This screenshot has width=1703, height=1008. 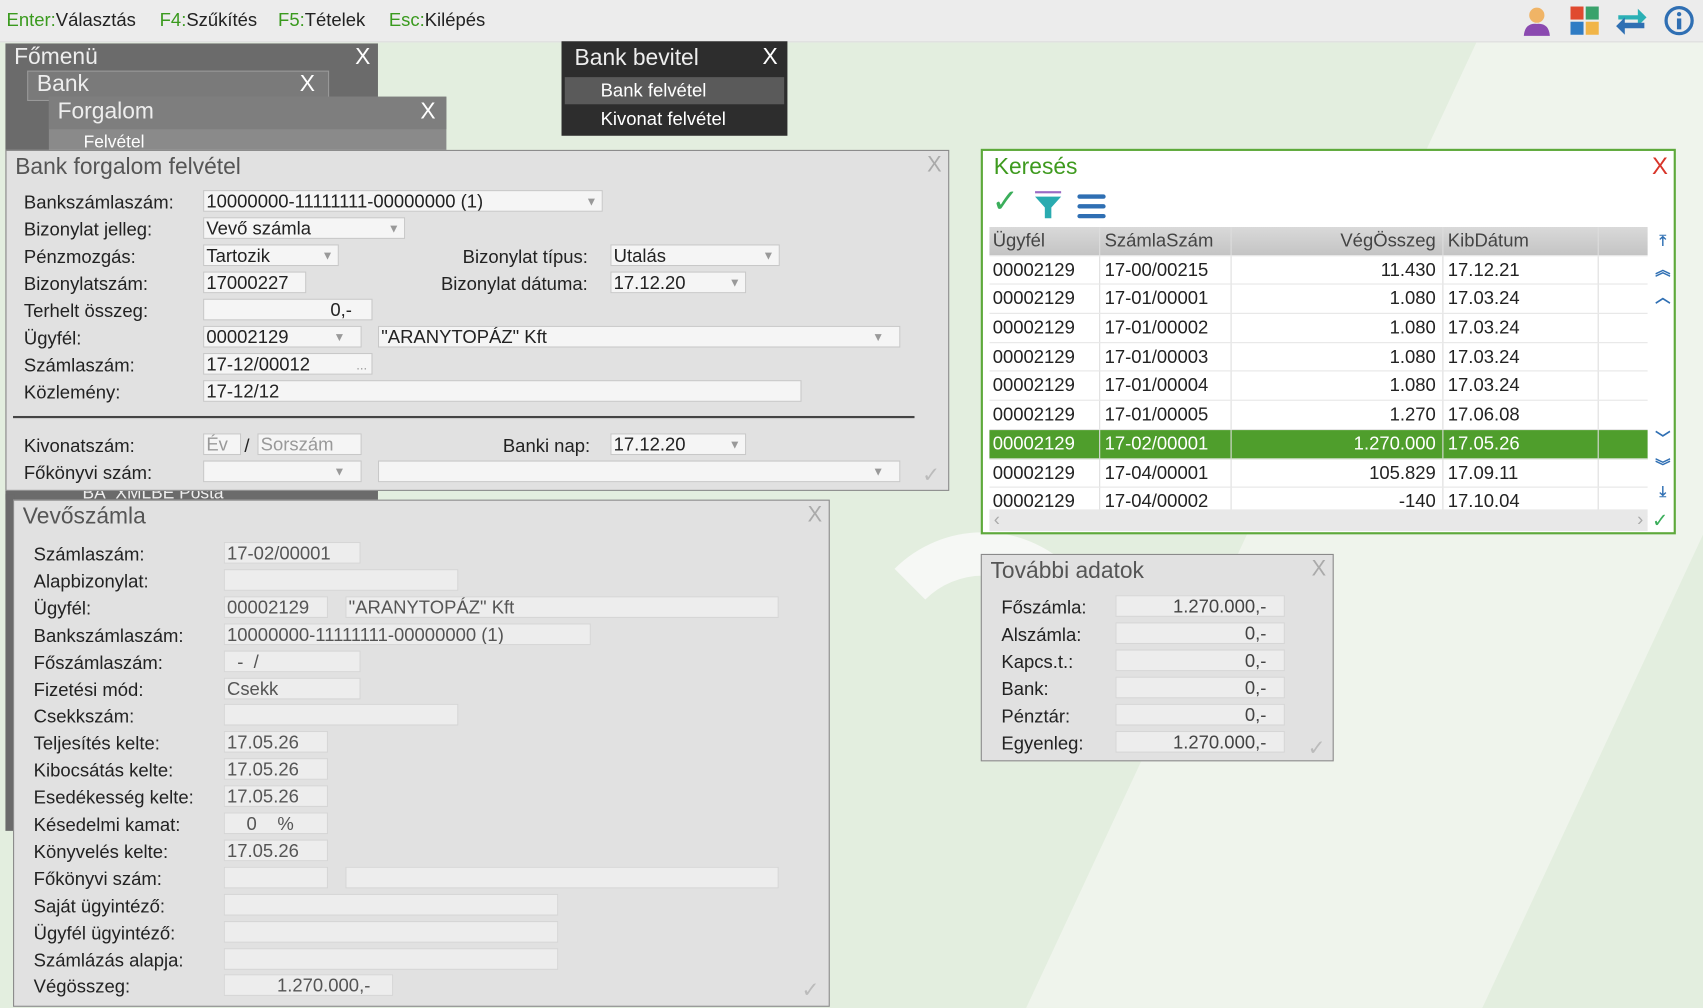 What do you see at coordinates (1036, 716) in the screenshot?
I see `field-label: Pénztár:` at bounding box center [1036, 716].